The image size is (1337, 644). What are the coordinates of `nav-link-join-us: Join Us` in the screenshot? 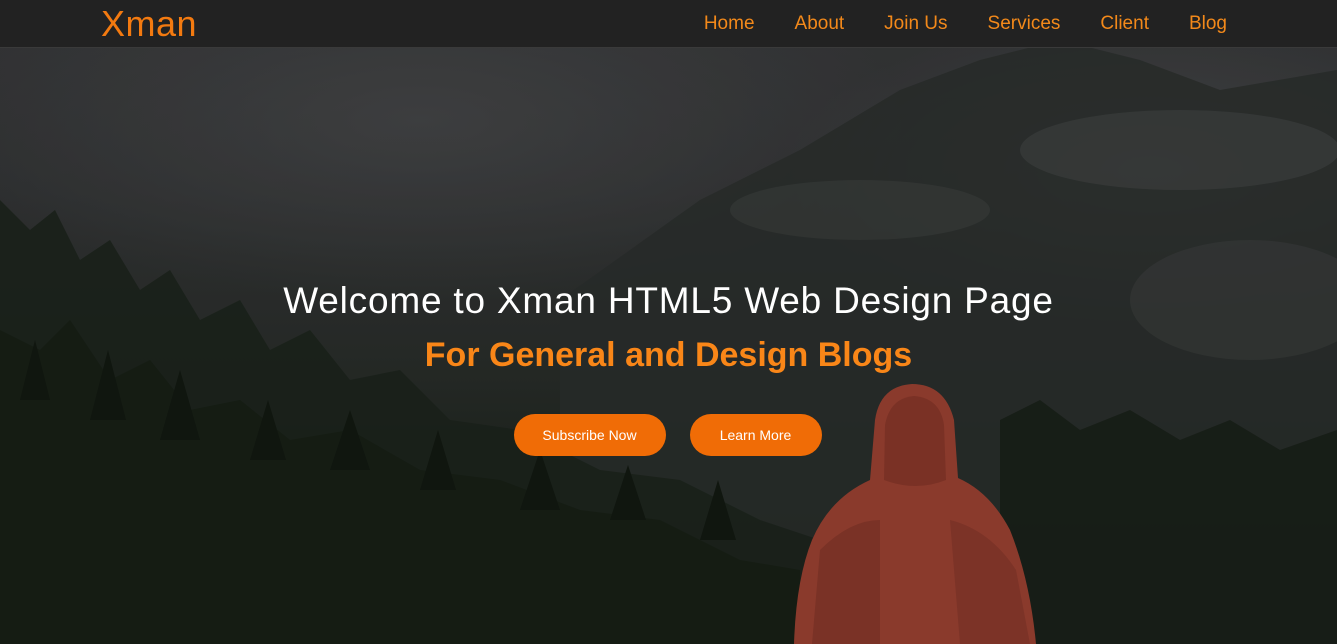 It's located at (915, 23).